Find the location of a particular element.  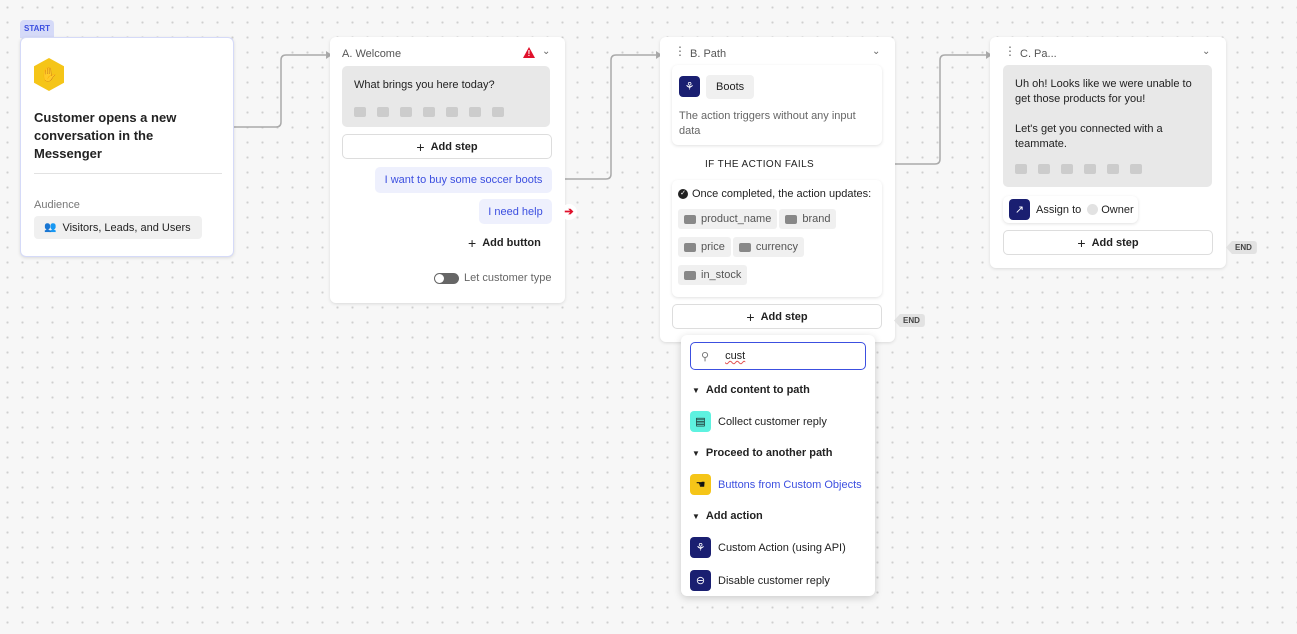

minus-circle-icon: ⊖ is located at coordinates (700, 580).